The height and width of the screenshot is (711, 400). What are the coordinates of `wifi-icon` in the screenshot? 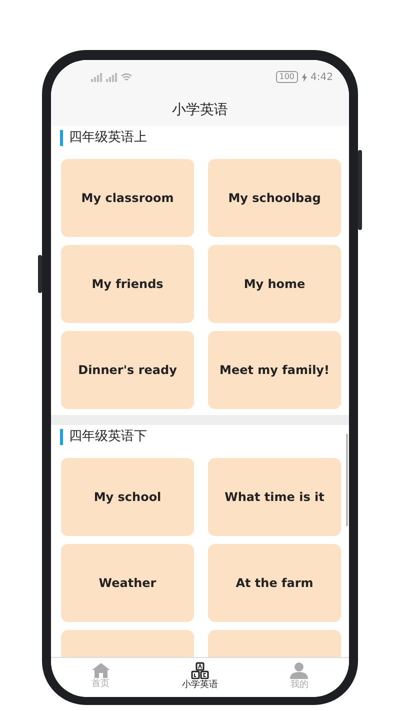 It's located at (126, 77).